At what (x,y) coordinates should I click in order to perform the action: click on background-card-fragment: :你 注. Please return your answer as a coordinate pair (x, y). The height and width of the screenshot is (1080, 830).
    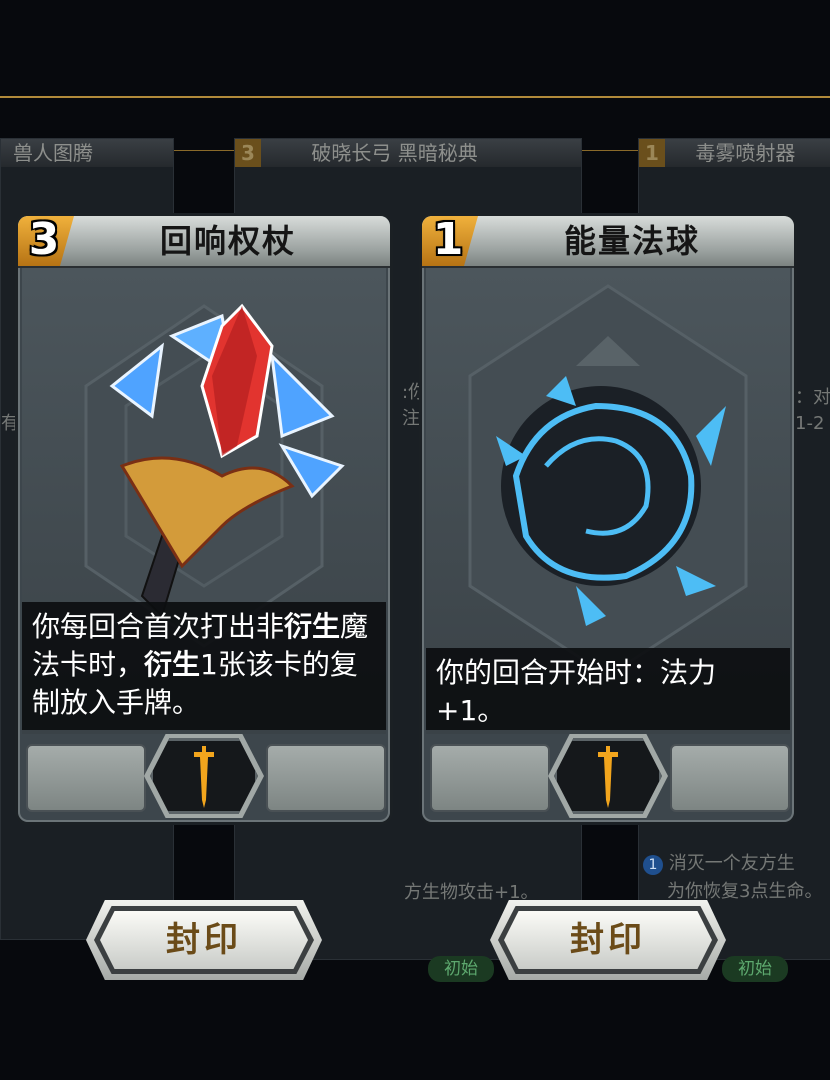
    Looking at the image, I should click on (412, 410).